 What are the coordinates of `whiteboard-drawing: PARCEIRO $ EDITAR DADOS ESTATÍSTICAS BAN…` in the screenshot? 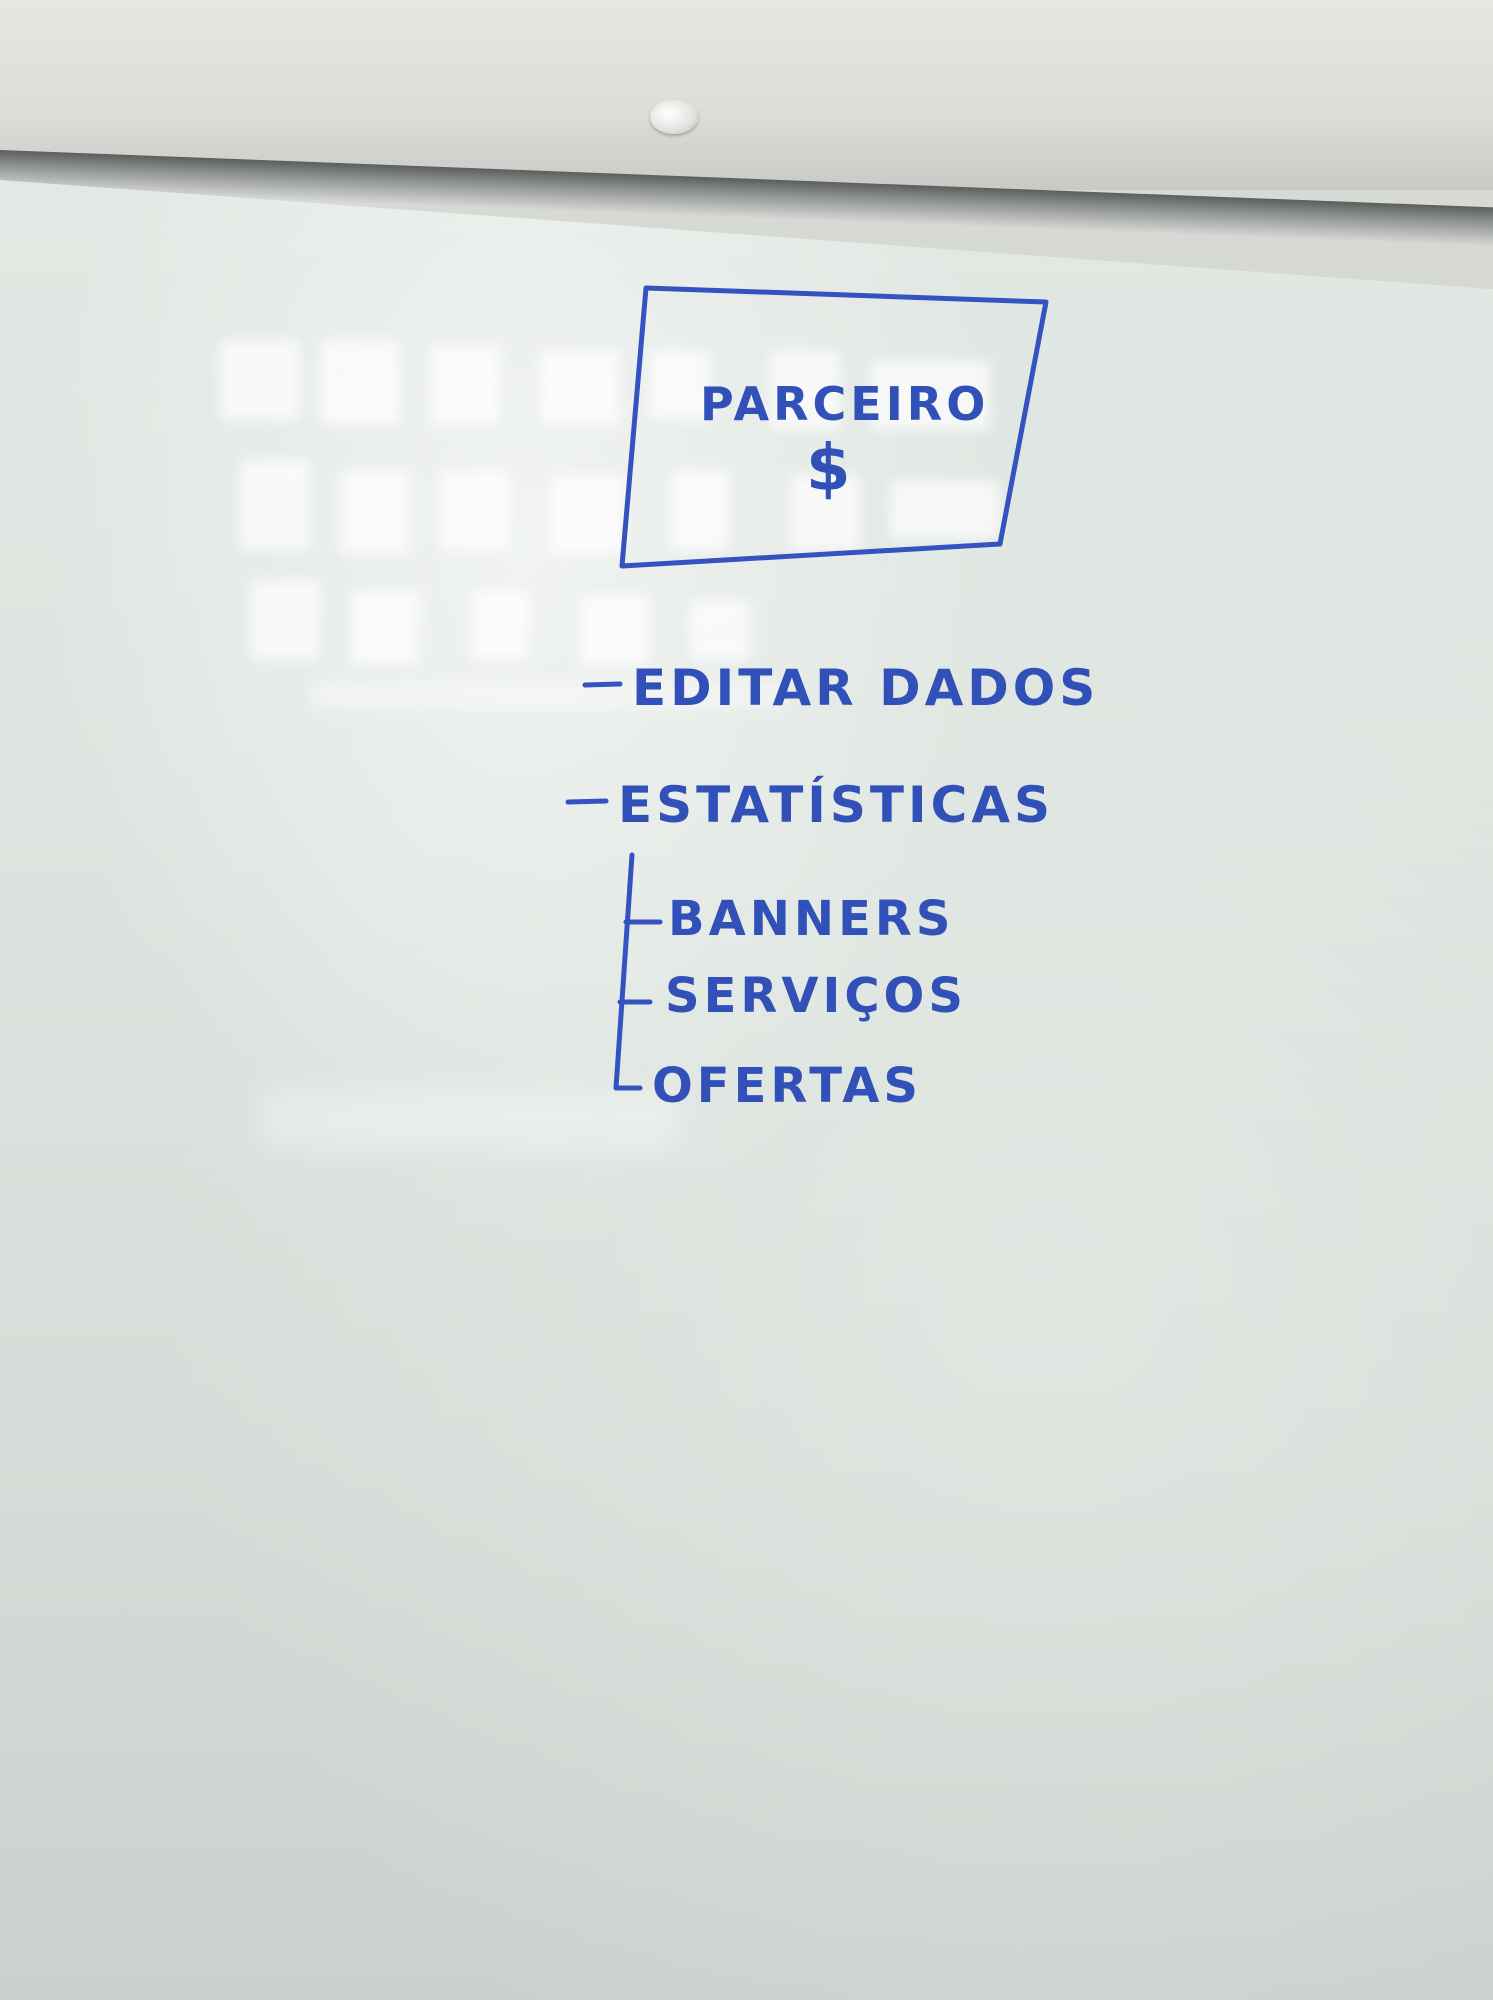 It's located at (832, 699).